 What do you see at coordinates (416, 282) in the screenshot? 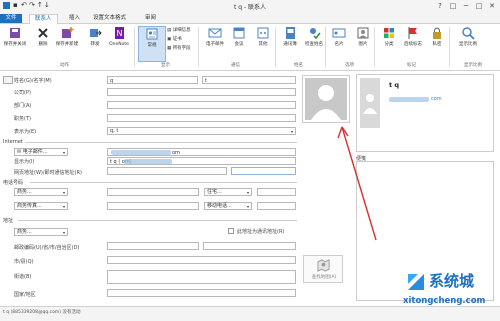
I see `watermark-logo` at bounding box center [416, 282].